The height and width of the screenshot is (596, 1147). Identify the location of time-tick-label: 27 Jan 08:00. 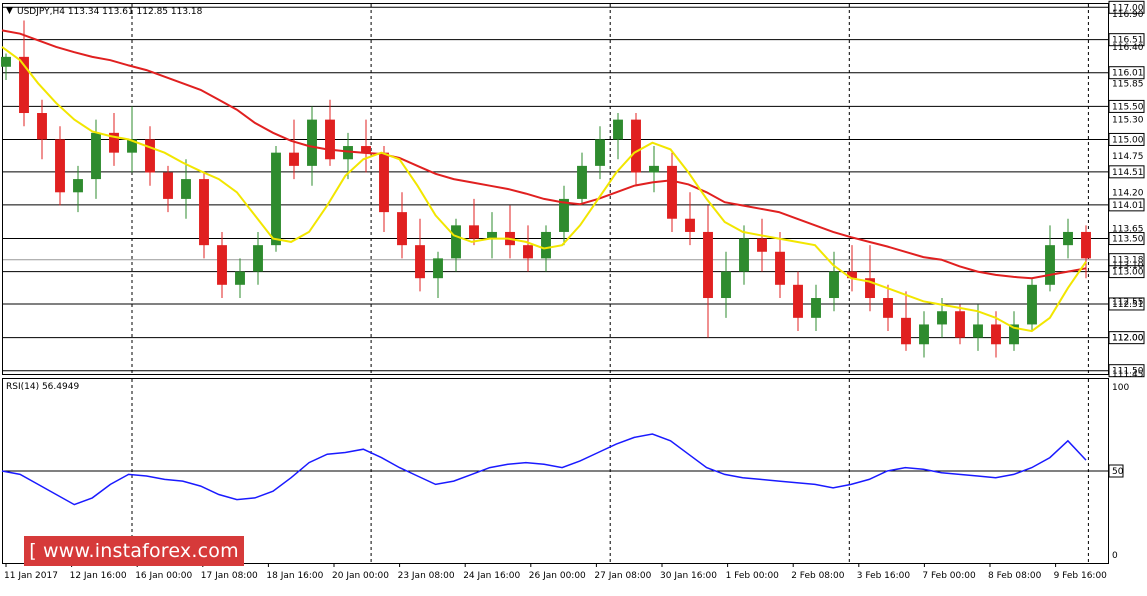
(622, 576).